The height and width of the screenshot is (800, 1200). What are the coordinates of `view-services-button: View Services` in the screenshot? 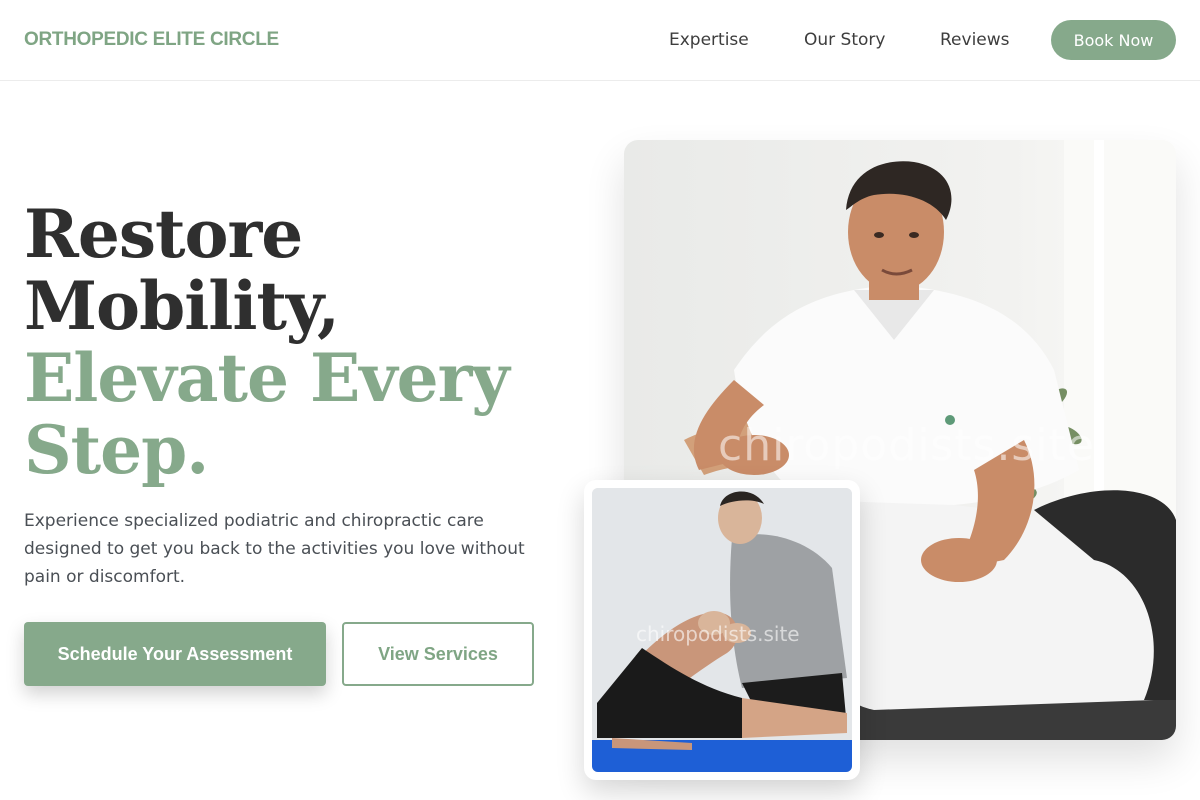 It's located at (438, 654).